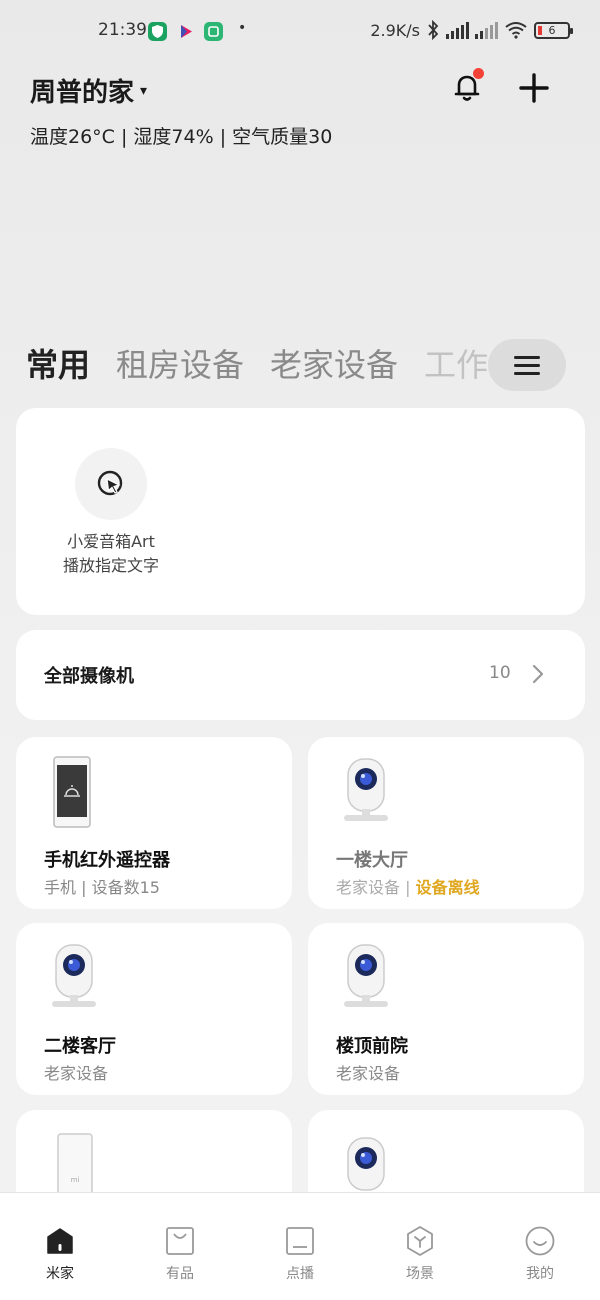 The height and width of the screenshot is (1300, 600). What do you see at coordinates (60, 1274) in the screenshot?
I see `nav-label: 米家` at bounding box center [60, 1274].